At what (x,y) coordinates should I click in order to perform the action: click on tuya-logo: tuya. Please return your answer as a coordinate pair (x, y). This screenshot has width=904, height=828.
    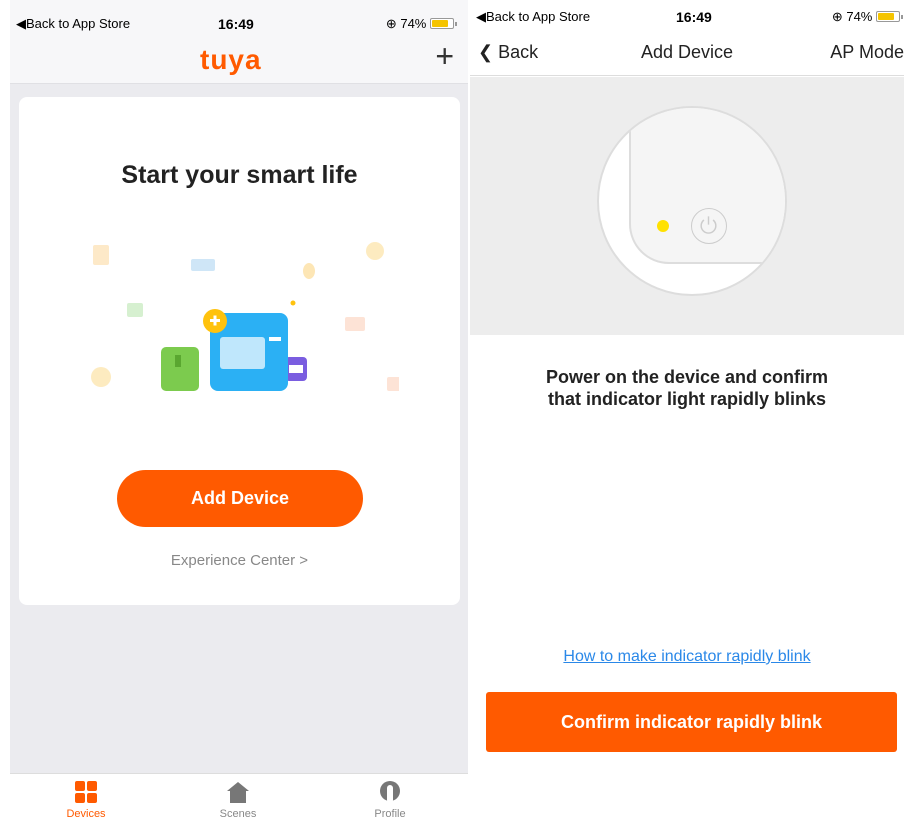
    Looking at the image, I should click on (231, 60).